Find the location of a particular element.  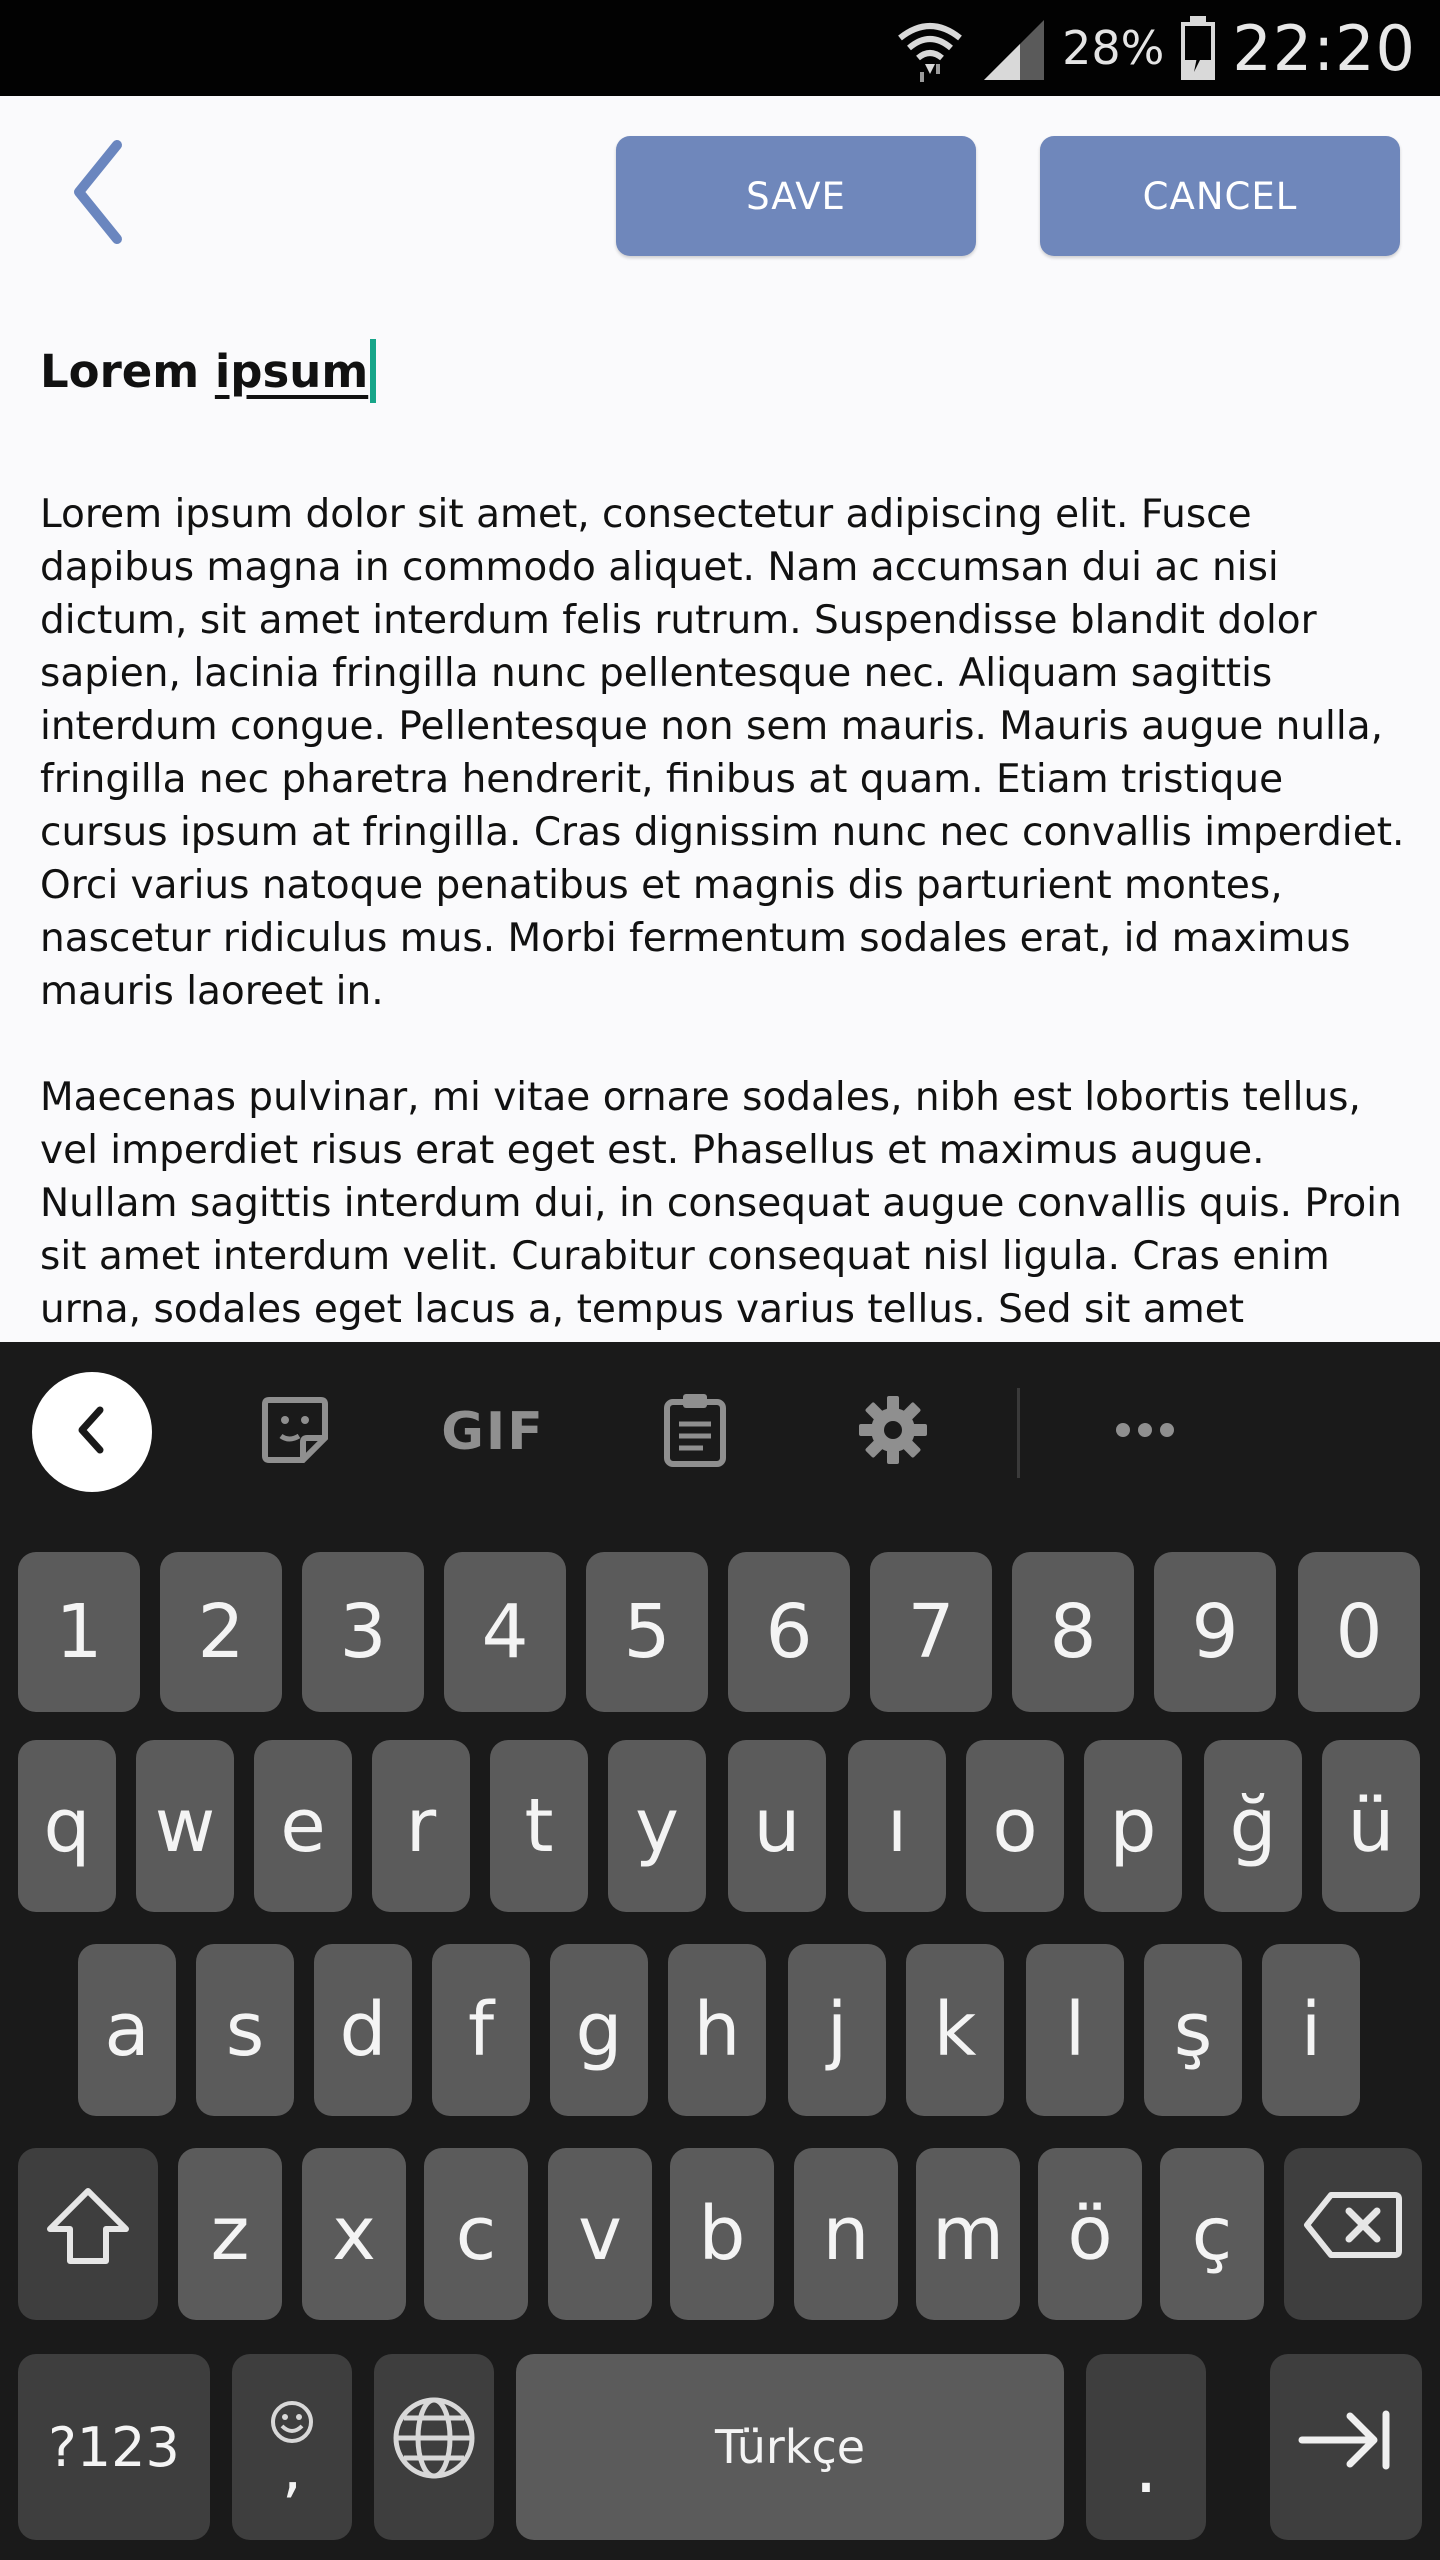

clipboard-icon is located at coordinates (695, 1432).